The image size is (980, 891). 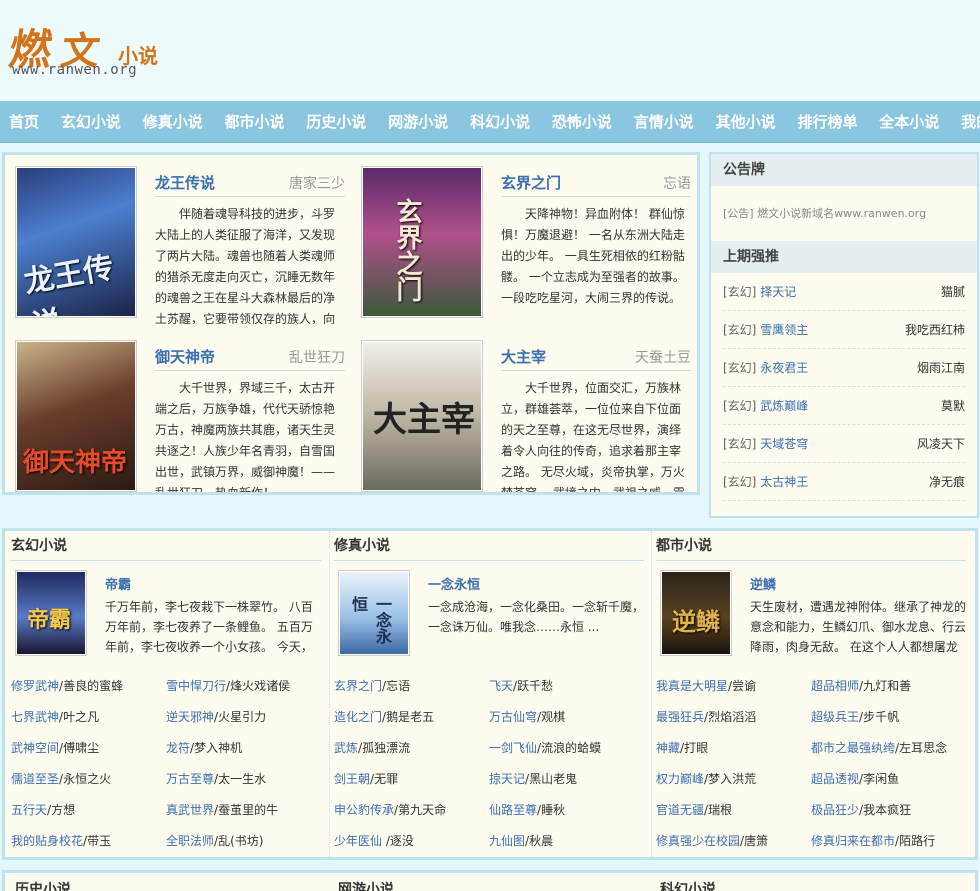 I want to click on book-author: 傅啸尘, so click(x=81, y=748).